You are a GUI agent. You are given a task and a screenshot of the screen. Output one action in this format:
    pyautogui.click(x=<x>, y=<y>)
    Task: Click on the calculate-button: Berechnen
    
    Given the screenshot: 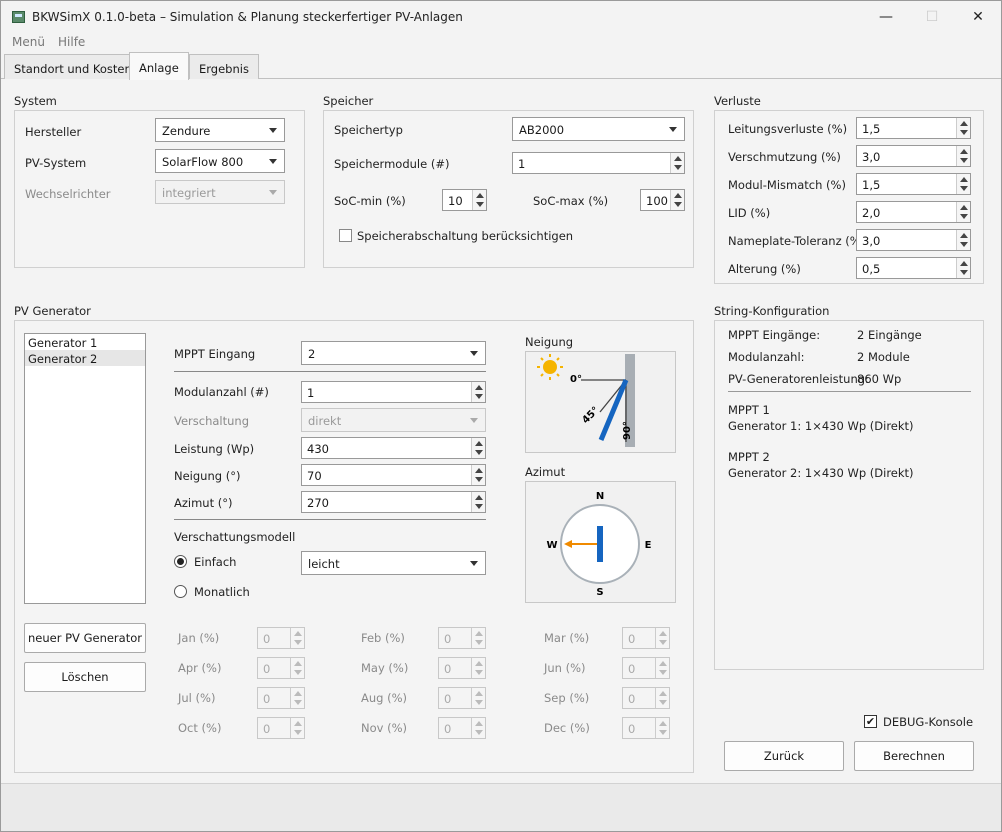 What is the action you would take?
    pyautogui.click(x=914, y=756)
    